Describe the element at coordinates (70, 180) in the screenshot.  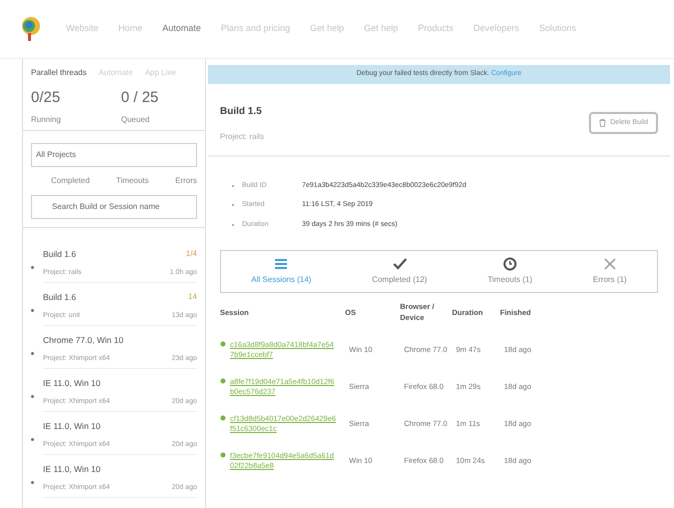
I see `filter-option: Completed` at that location.